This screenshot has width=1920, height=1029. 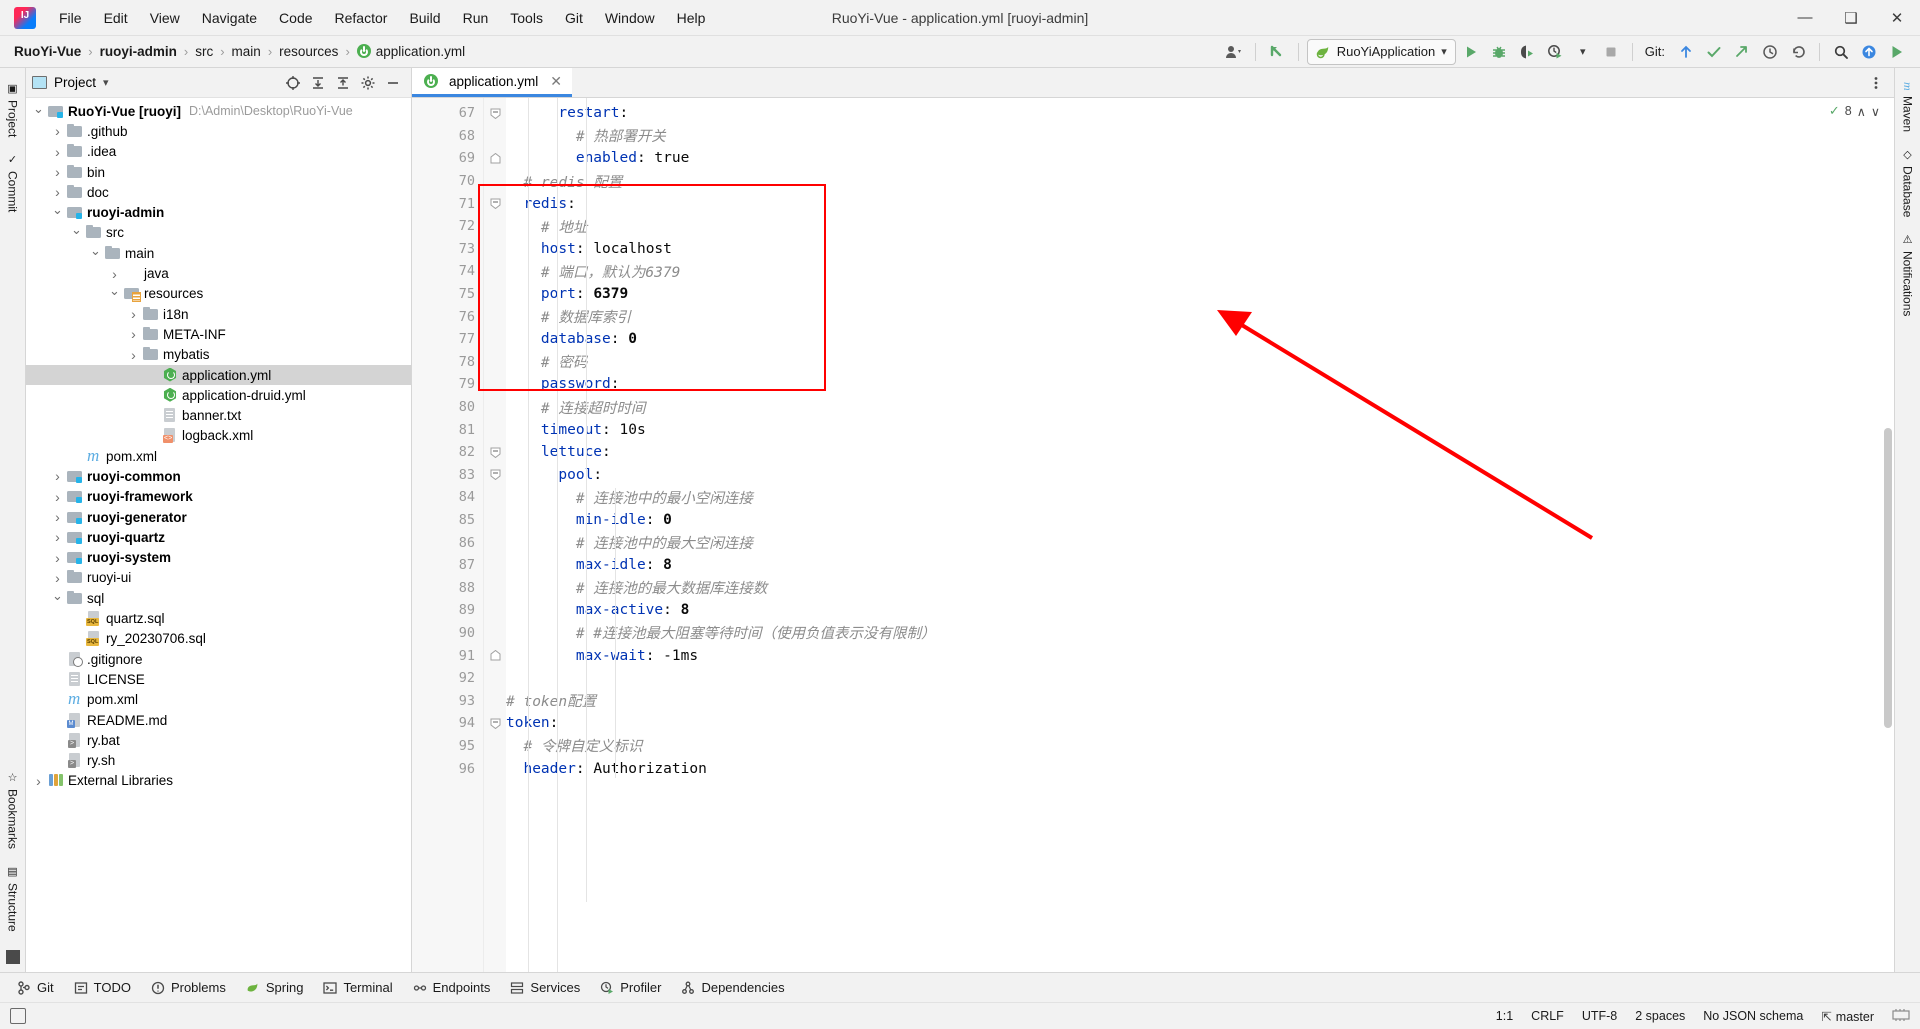 What do you see at coordinates (35, 987) in the screenshot?
I see `tool-window-git: Git` at bounding box center [35, 987].